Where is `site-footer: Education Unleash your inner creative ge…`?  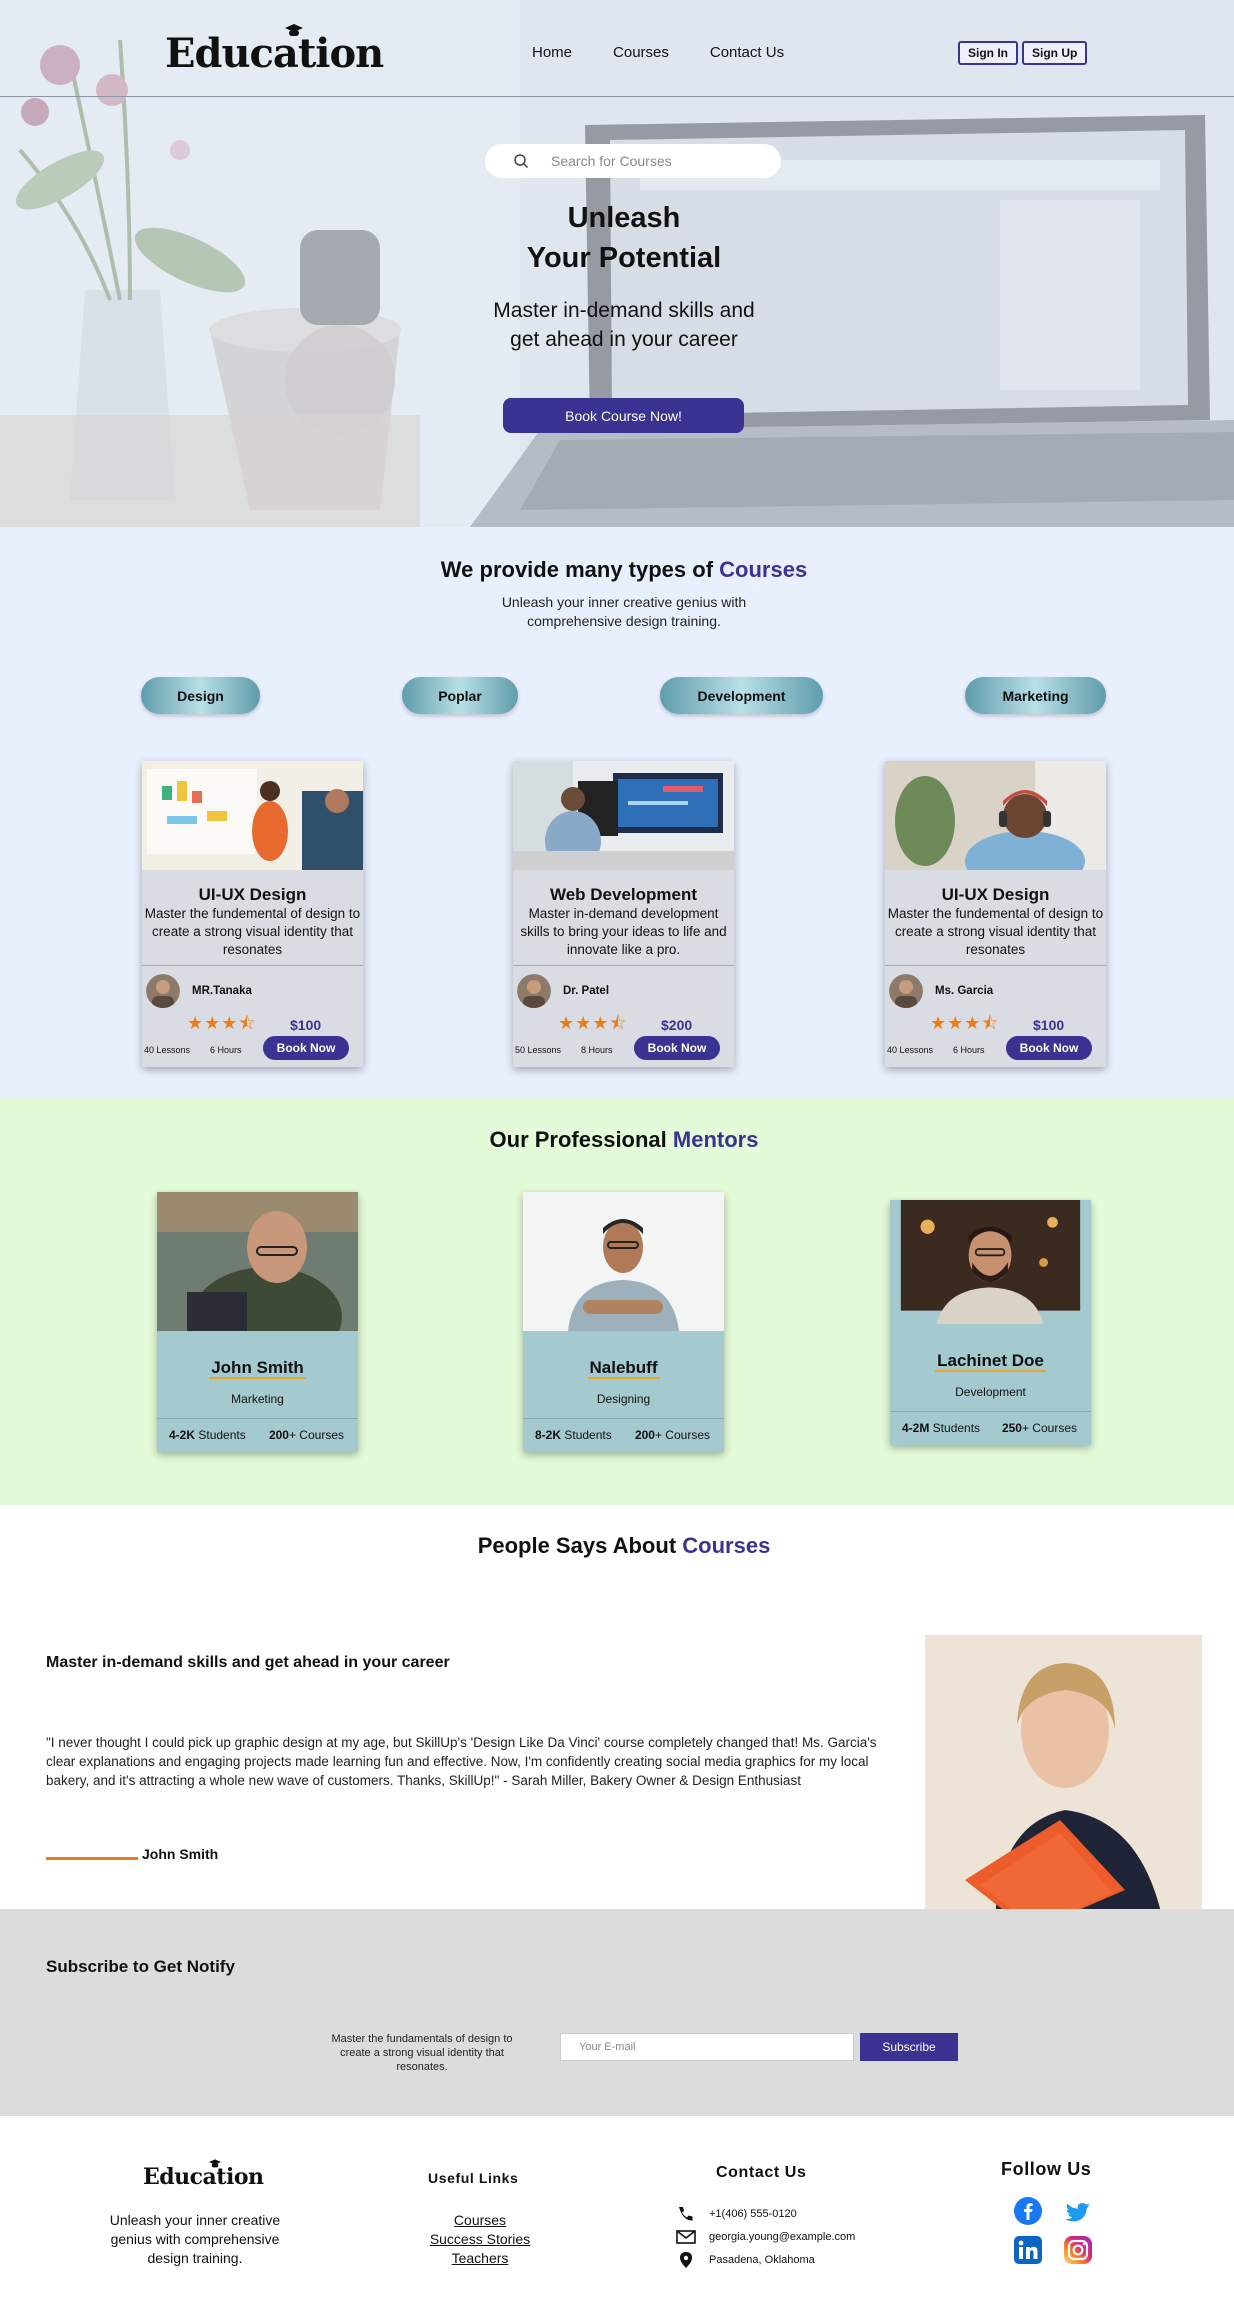
site-footer: Education Unleash your inner creative ge… is located at coordinates (617, 2192).